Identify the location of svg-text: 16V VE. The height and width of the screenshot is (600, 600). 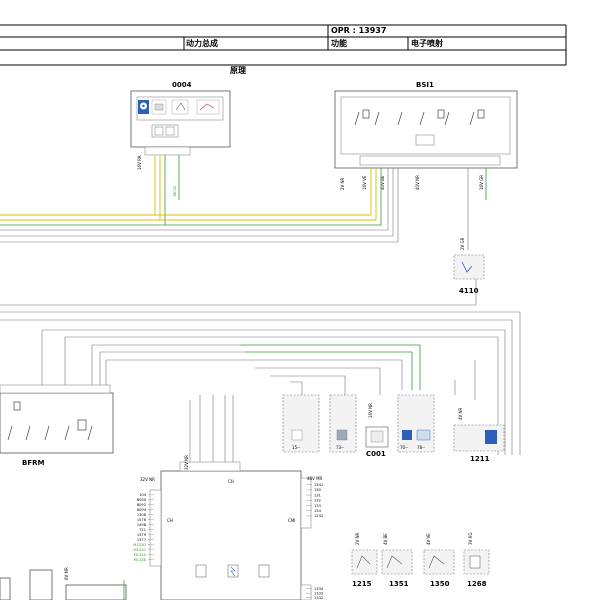
(364, 182).